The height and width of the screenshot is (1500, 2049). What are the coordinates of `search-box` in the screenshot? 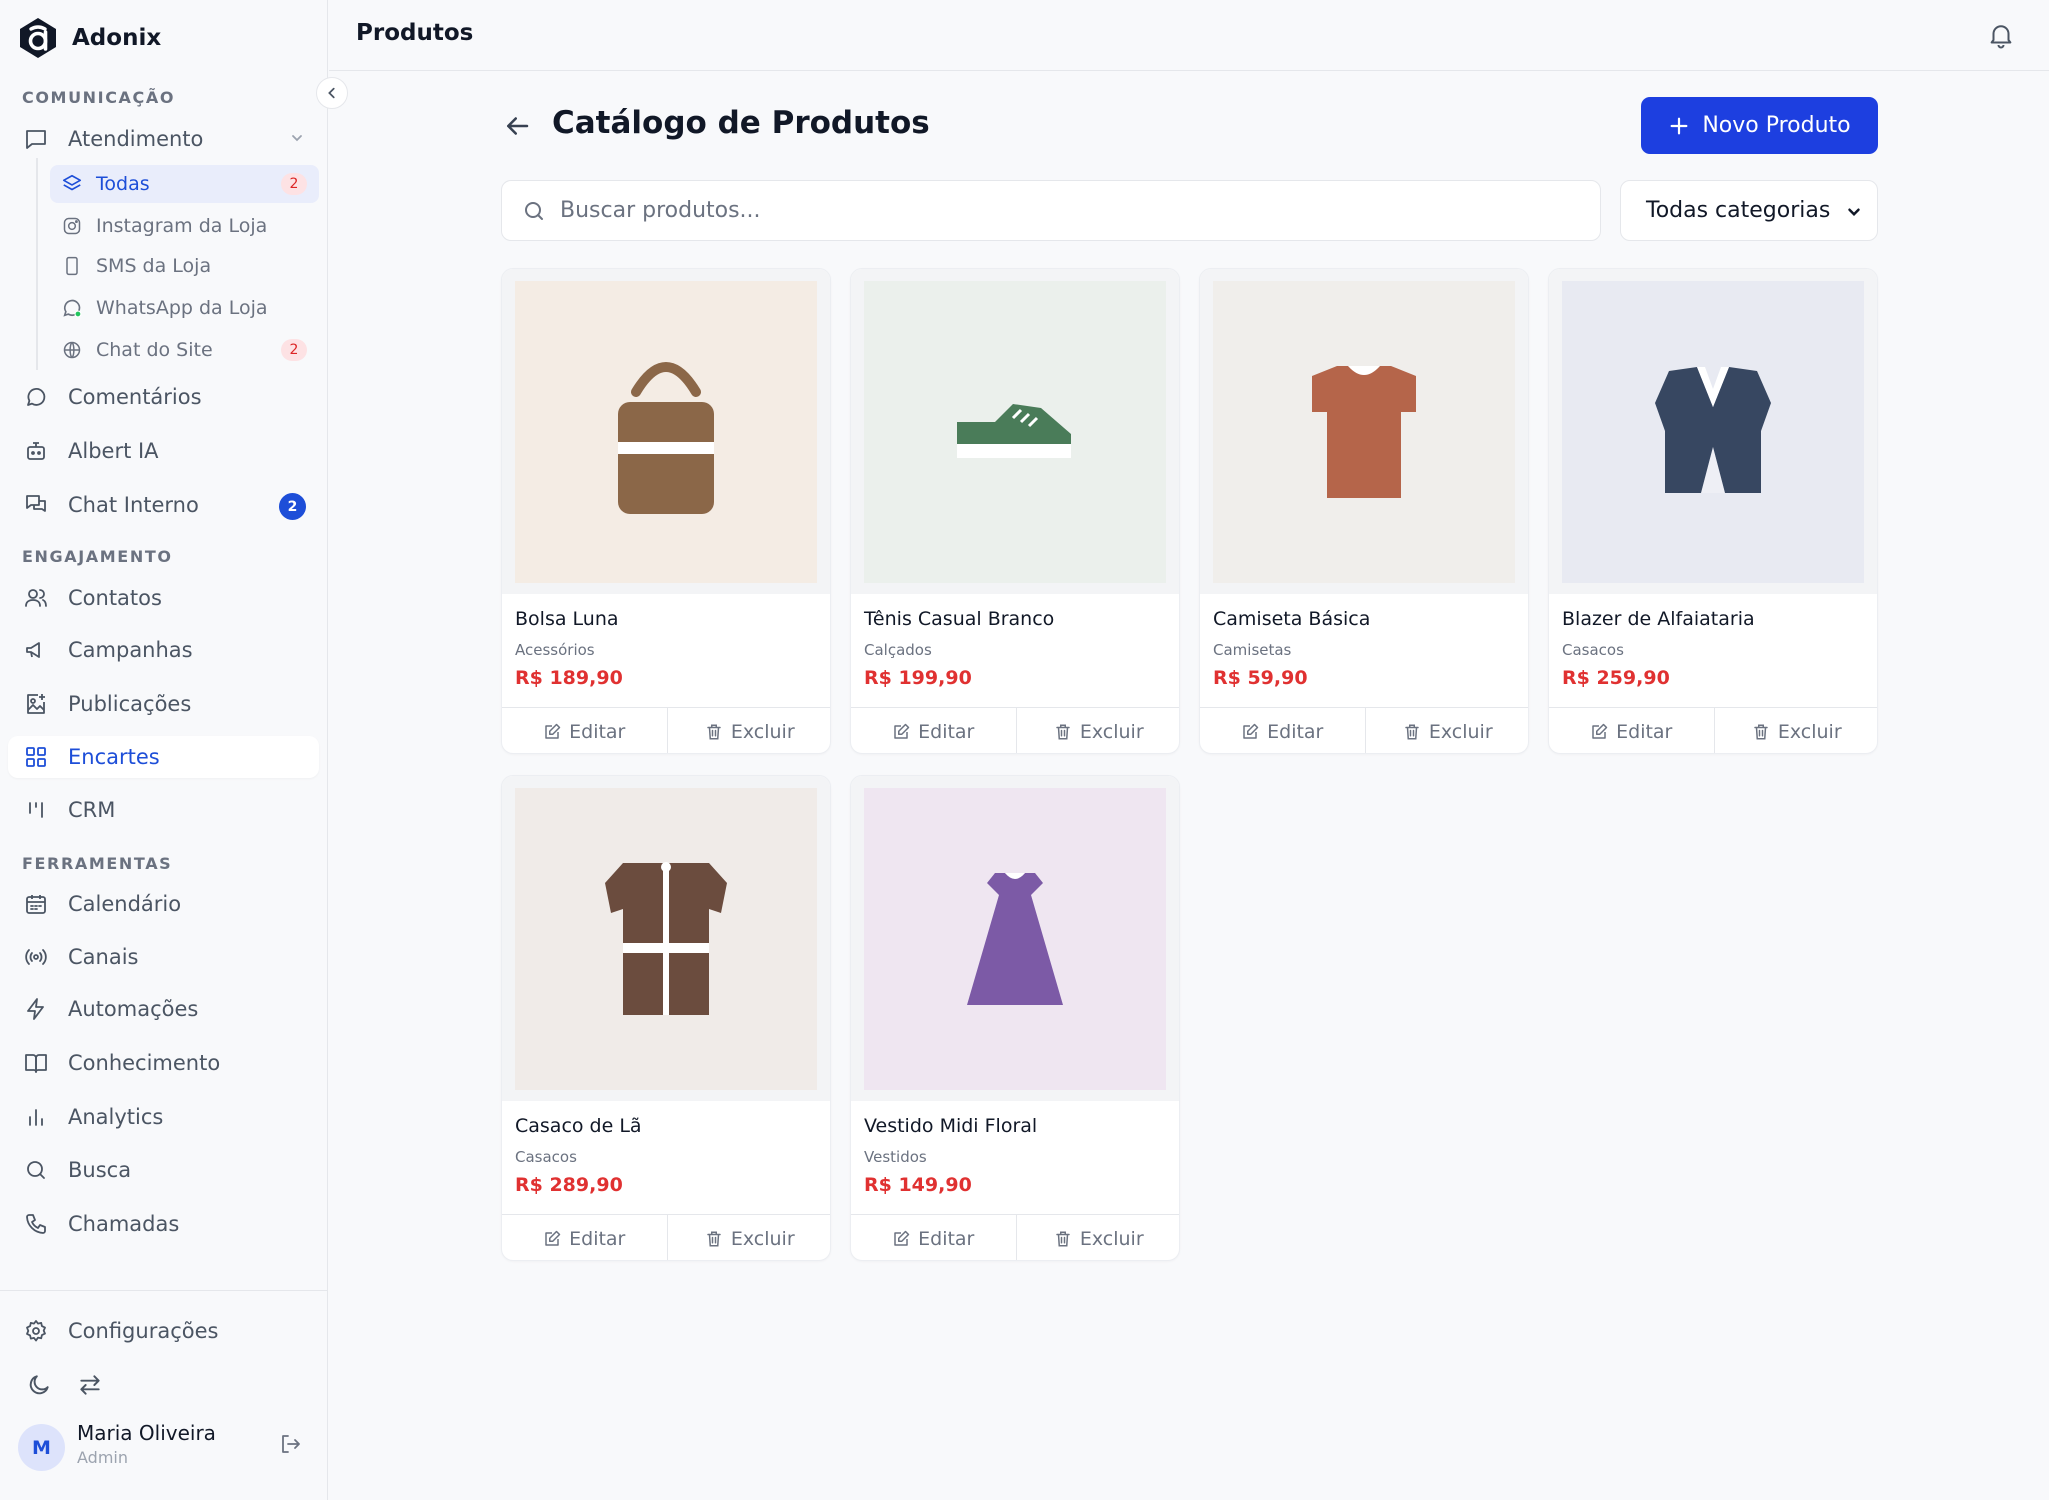 It's located at (1051, 210).